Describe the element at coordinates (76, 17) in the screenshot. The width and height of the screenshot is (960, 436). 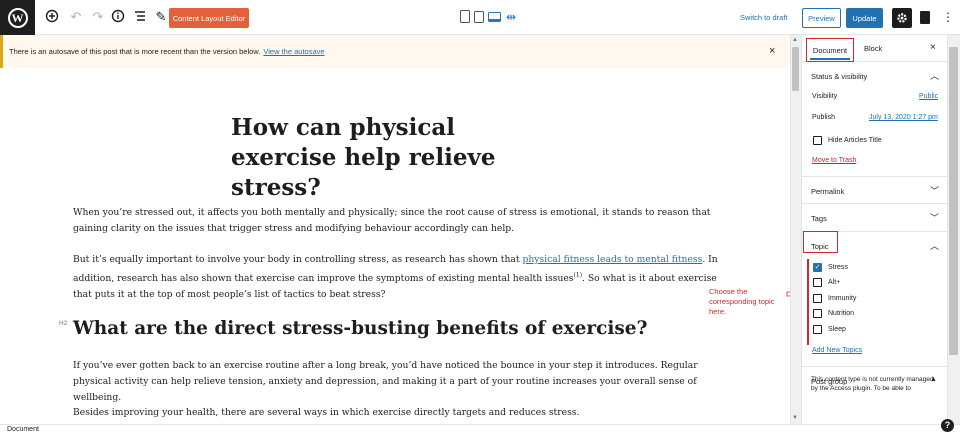
I see `undo-icon: ↶` at that location.